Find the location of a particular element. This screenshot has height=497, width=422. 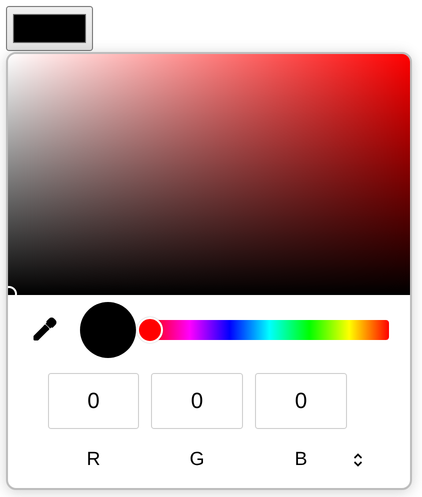

channel-label: B is located at coordinates (301, 460).